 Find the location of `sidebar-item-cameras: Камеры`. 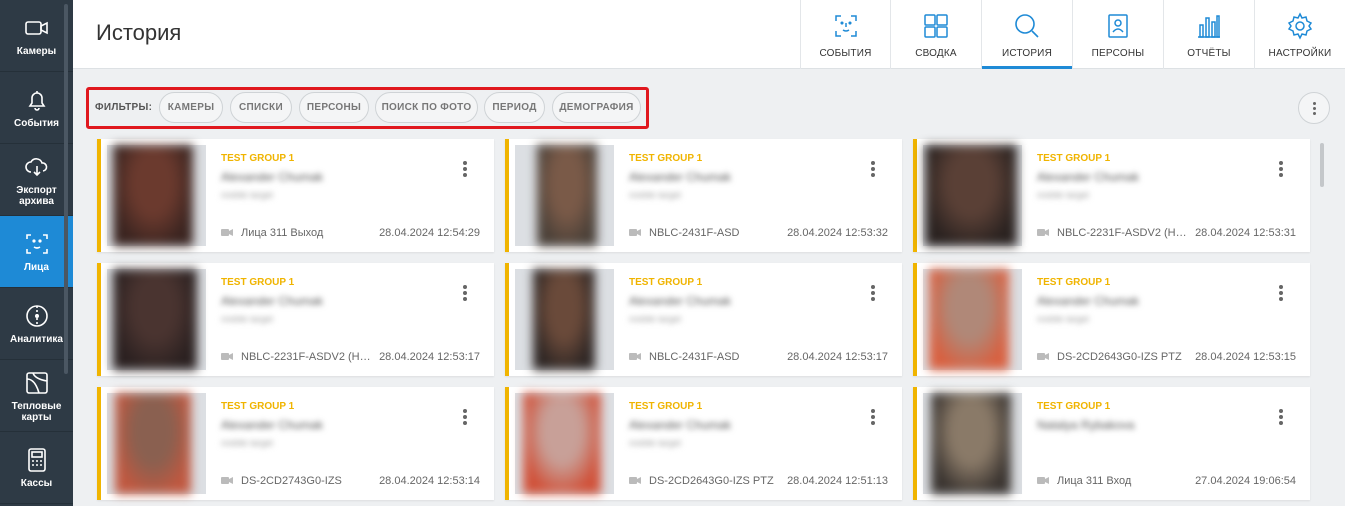

sidebar-item-cameras: Камеры is located at coordinates (36, 36).